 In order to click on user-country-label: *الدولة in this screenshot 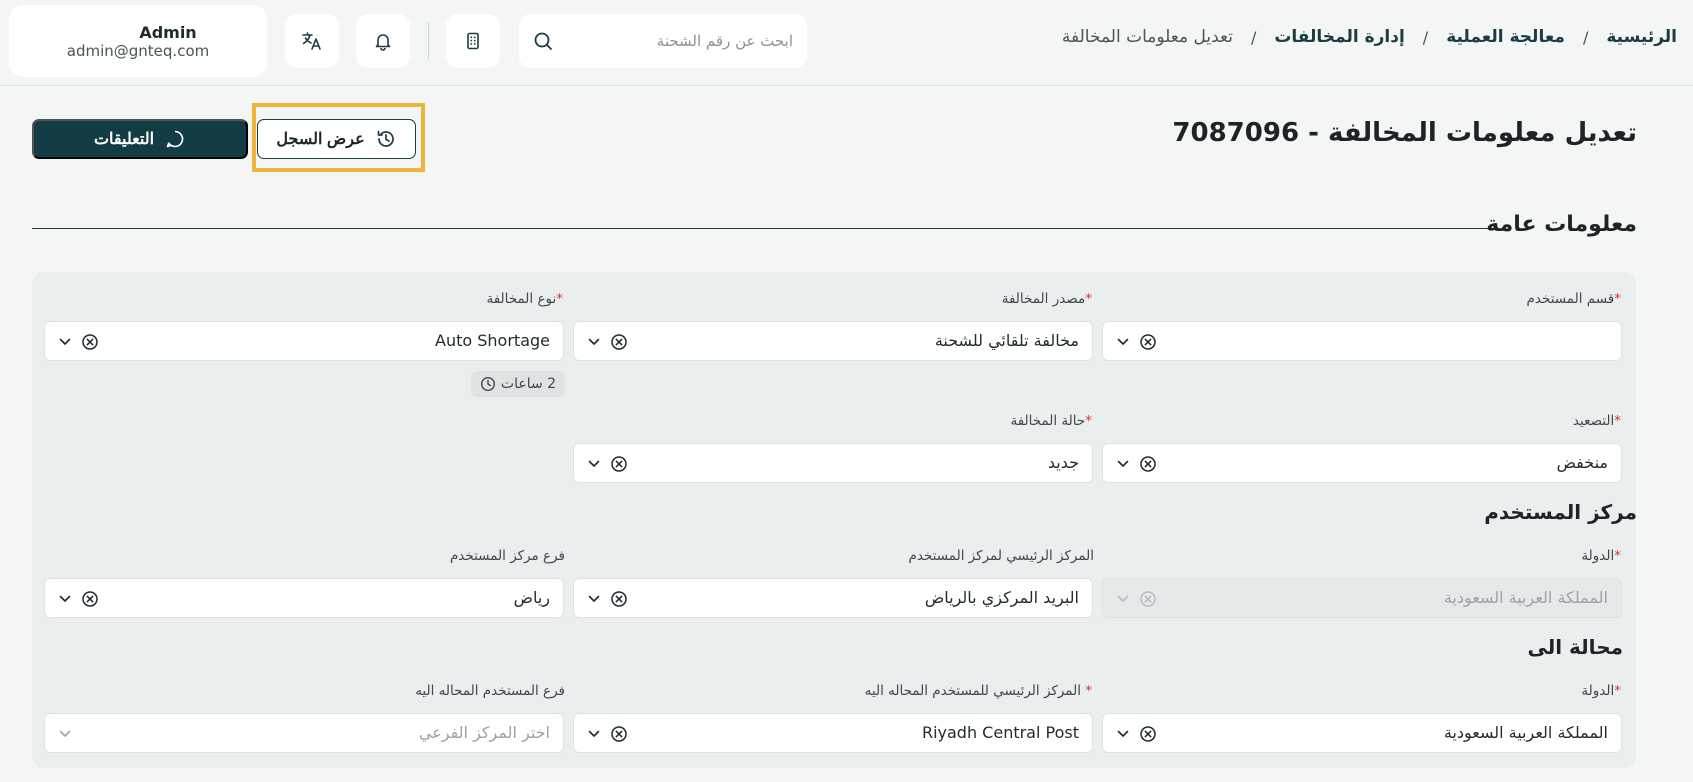, I will do `click(1601, 556)`.